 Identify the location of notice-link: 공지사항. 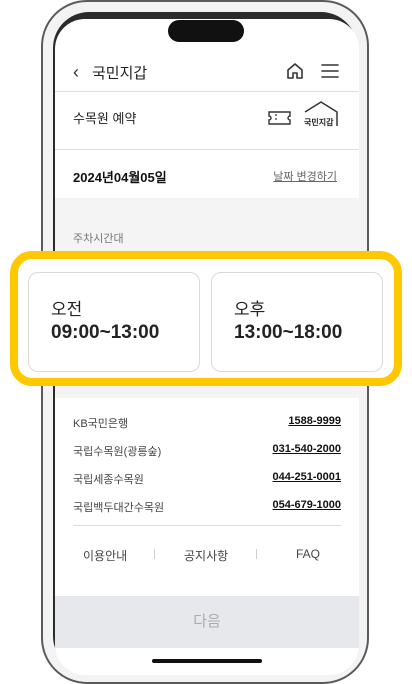
(206, 555).